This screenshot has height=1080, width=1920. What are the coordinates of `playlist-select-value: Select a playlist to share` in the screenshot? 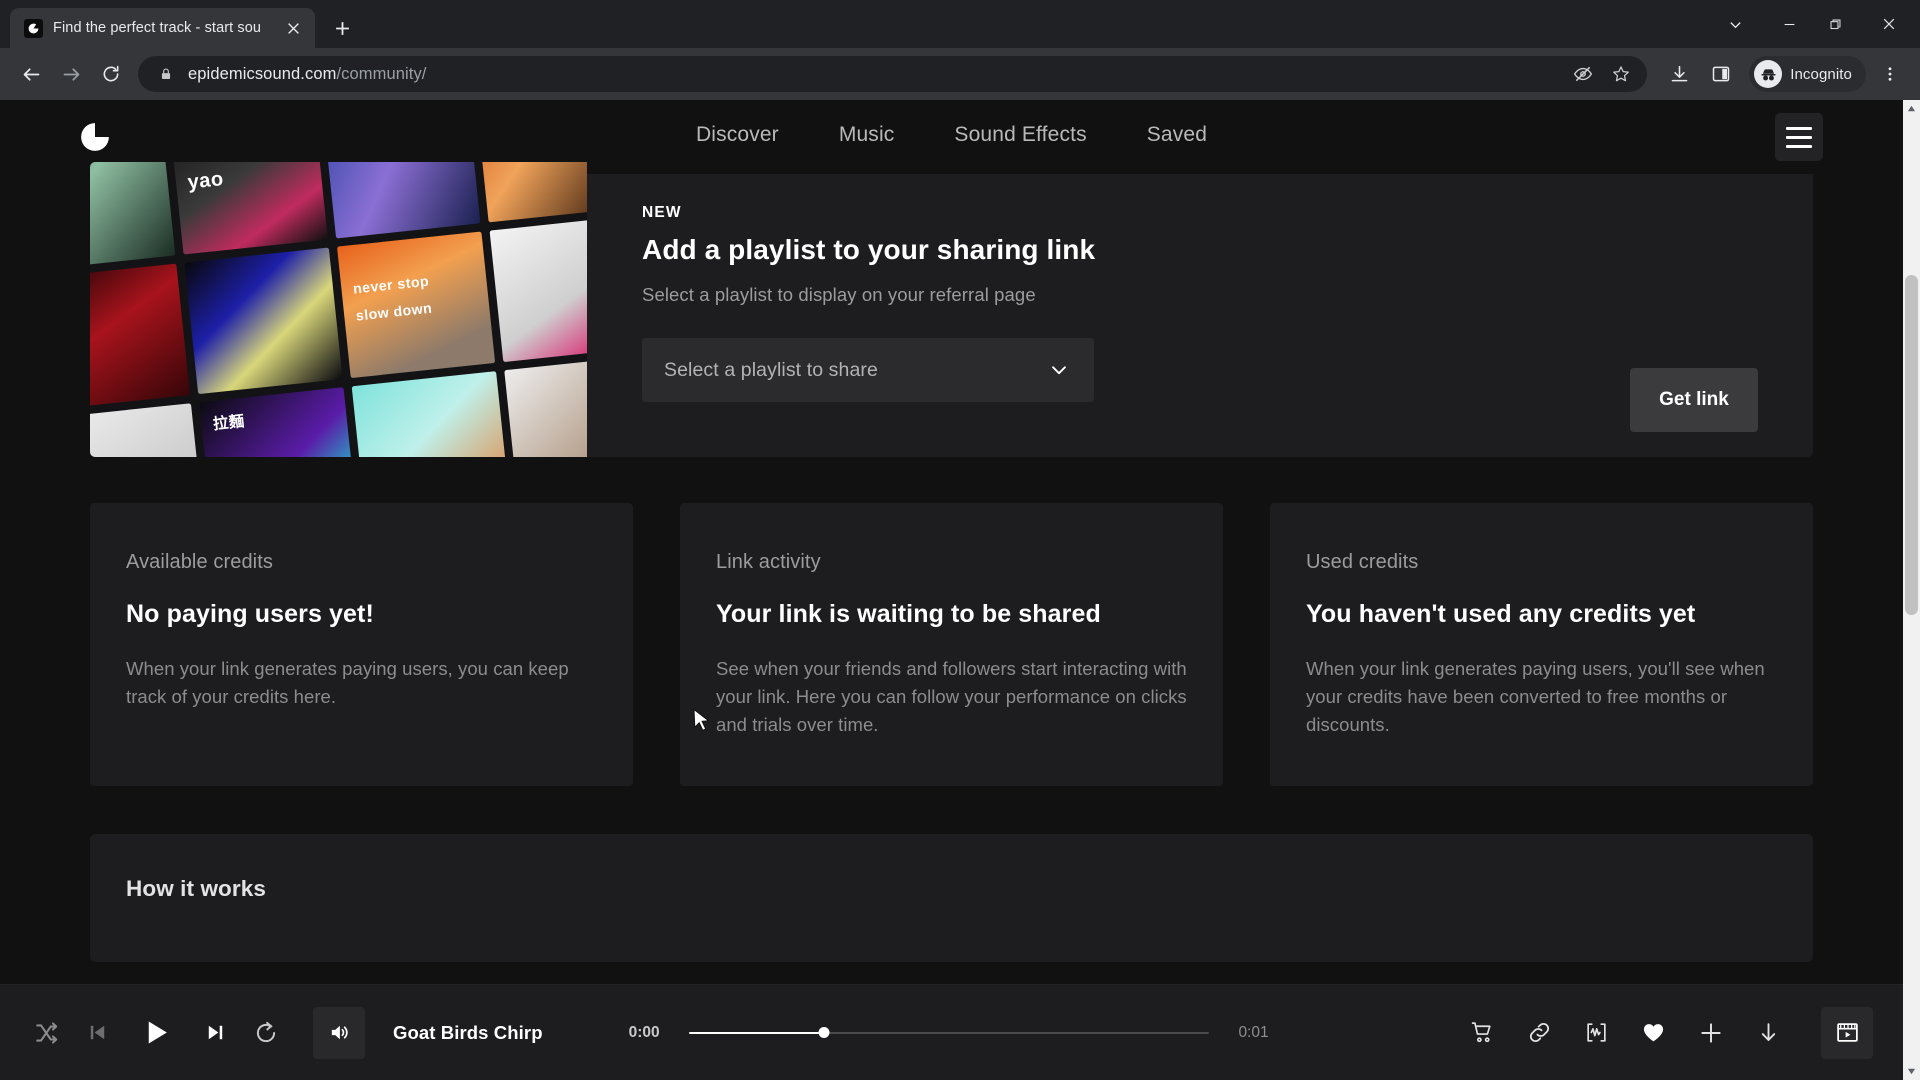 It's located at (771, 369).